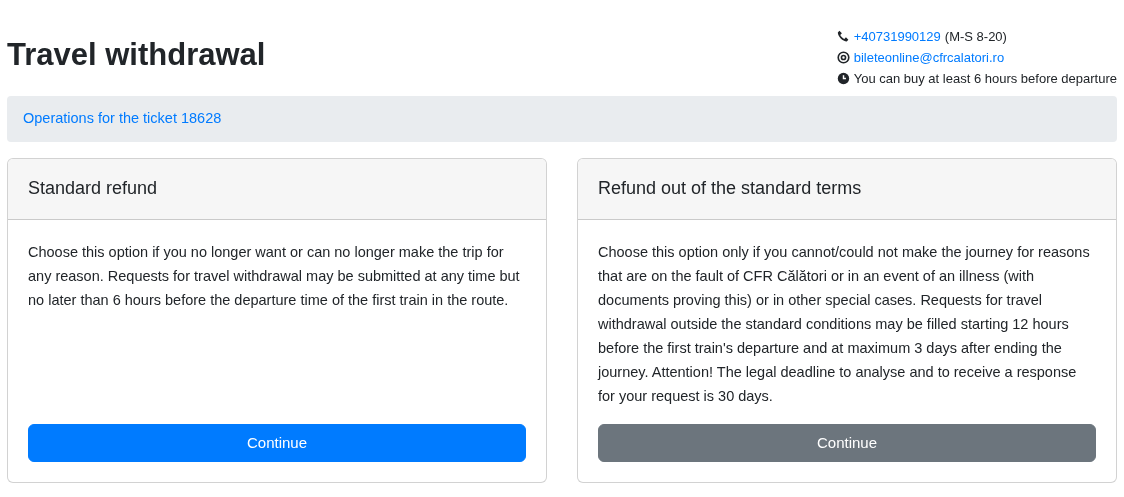 Image resolution: width=1124 pixels, height=497 pixels. What do you see at coordinates (897, 36) in the screenshot?
I see `phone-link: +40731990129` at bounding box center [897, 36].